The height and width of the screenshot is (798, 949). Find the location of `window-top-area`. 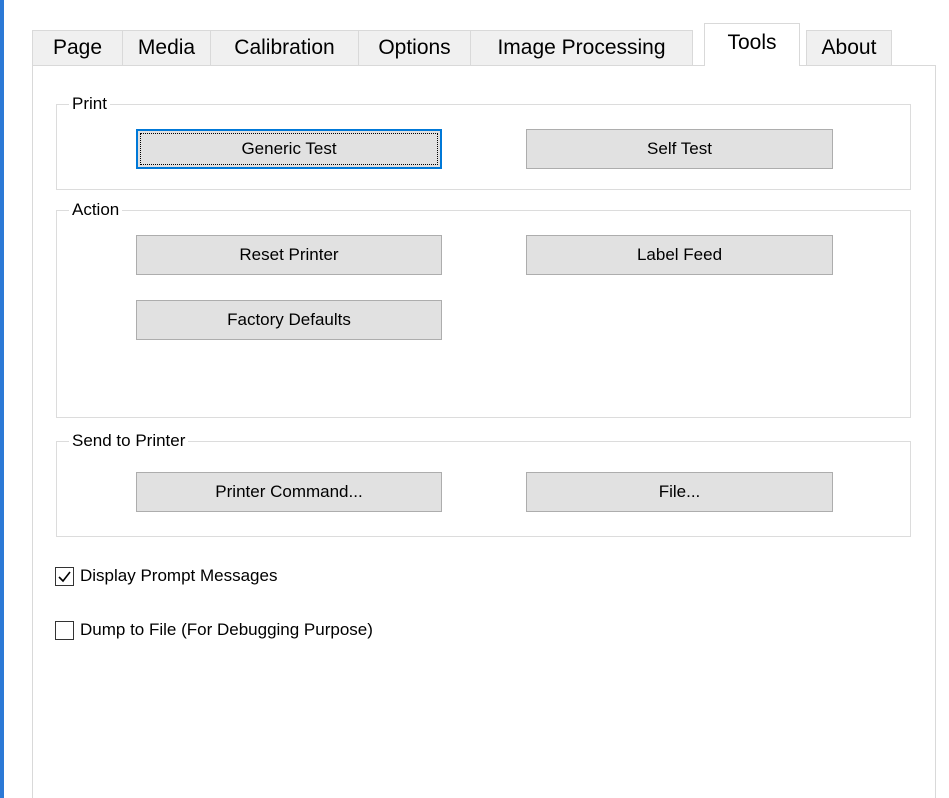

window-top-area is located at coordinates (476, 13).